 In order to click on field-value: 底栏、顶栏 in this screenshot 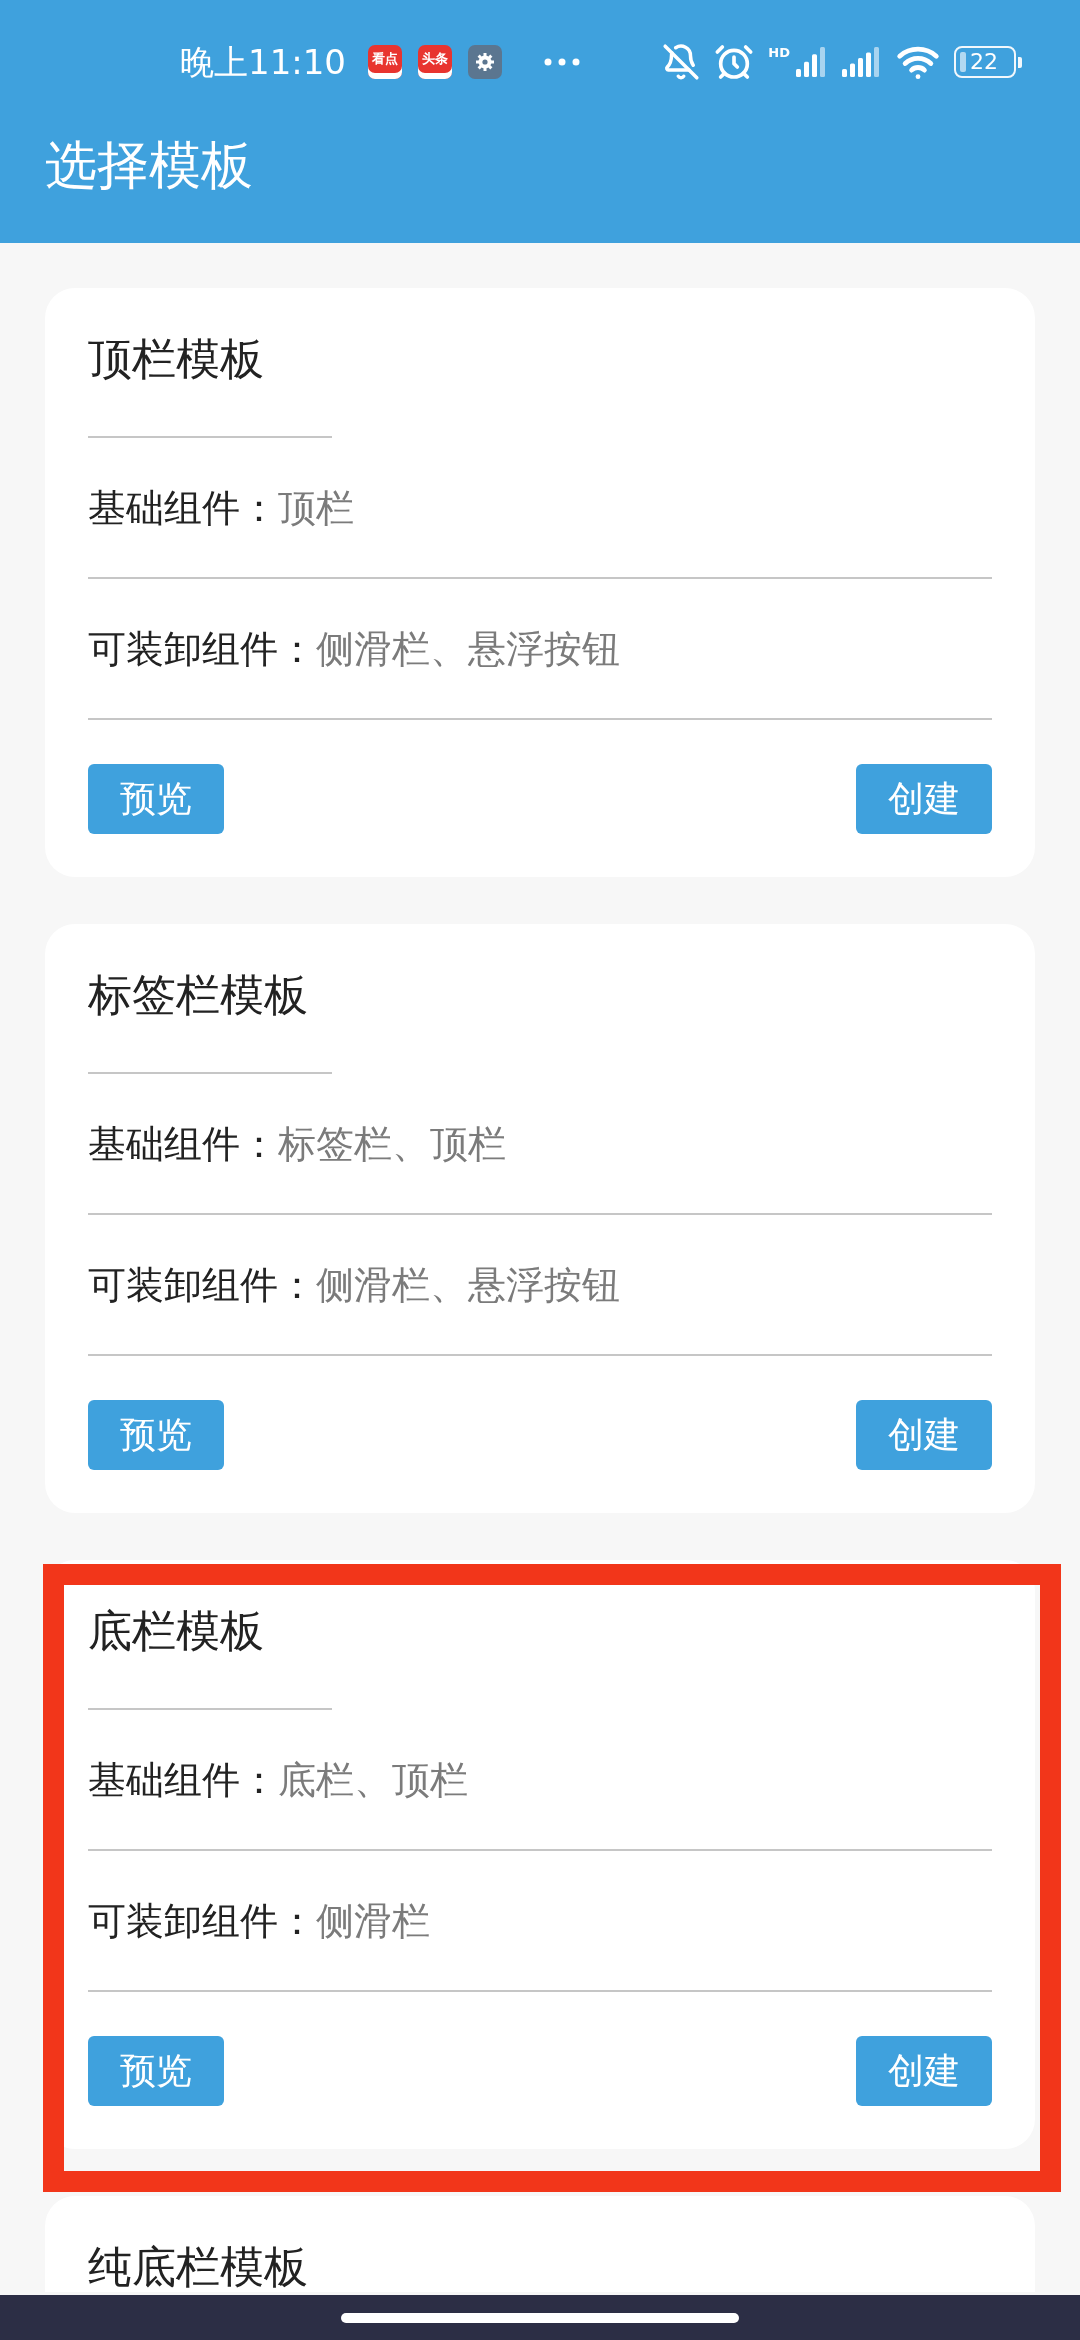, I will do `click(373, 1779)`.